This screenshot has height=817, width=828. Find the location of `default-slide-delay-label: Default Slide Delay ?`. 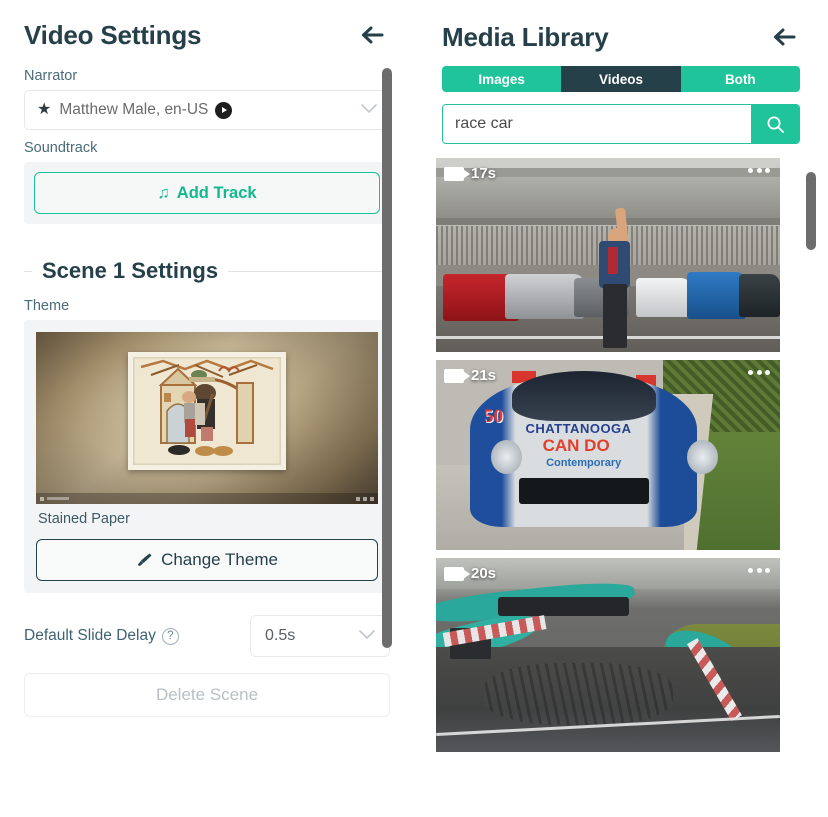

default-slide-delay-label: Default Slide Delay ? is located at coordinates (101, 636).